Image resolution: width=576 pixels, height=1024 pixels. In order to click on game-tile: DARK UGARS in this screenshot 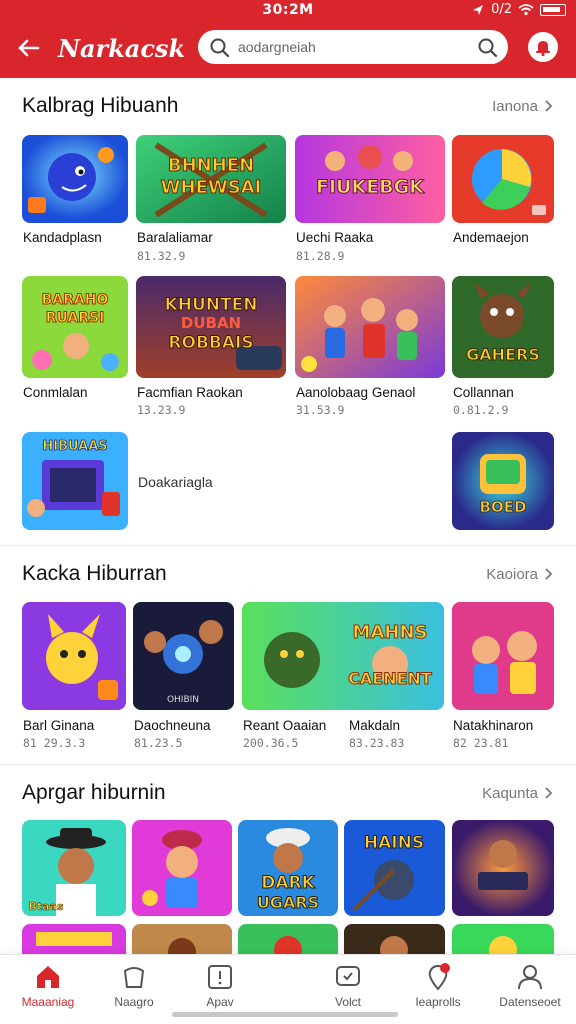, I will do `click(288, 868)`.